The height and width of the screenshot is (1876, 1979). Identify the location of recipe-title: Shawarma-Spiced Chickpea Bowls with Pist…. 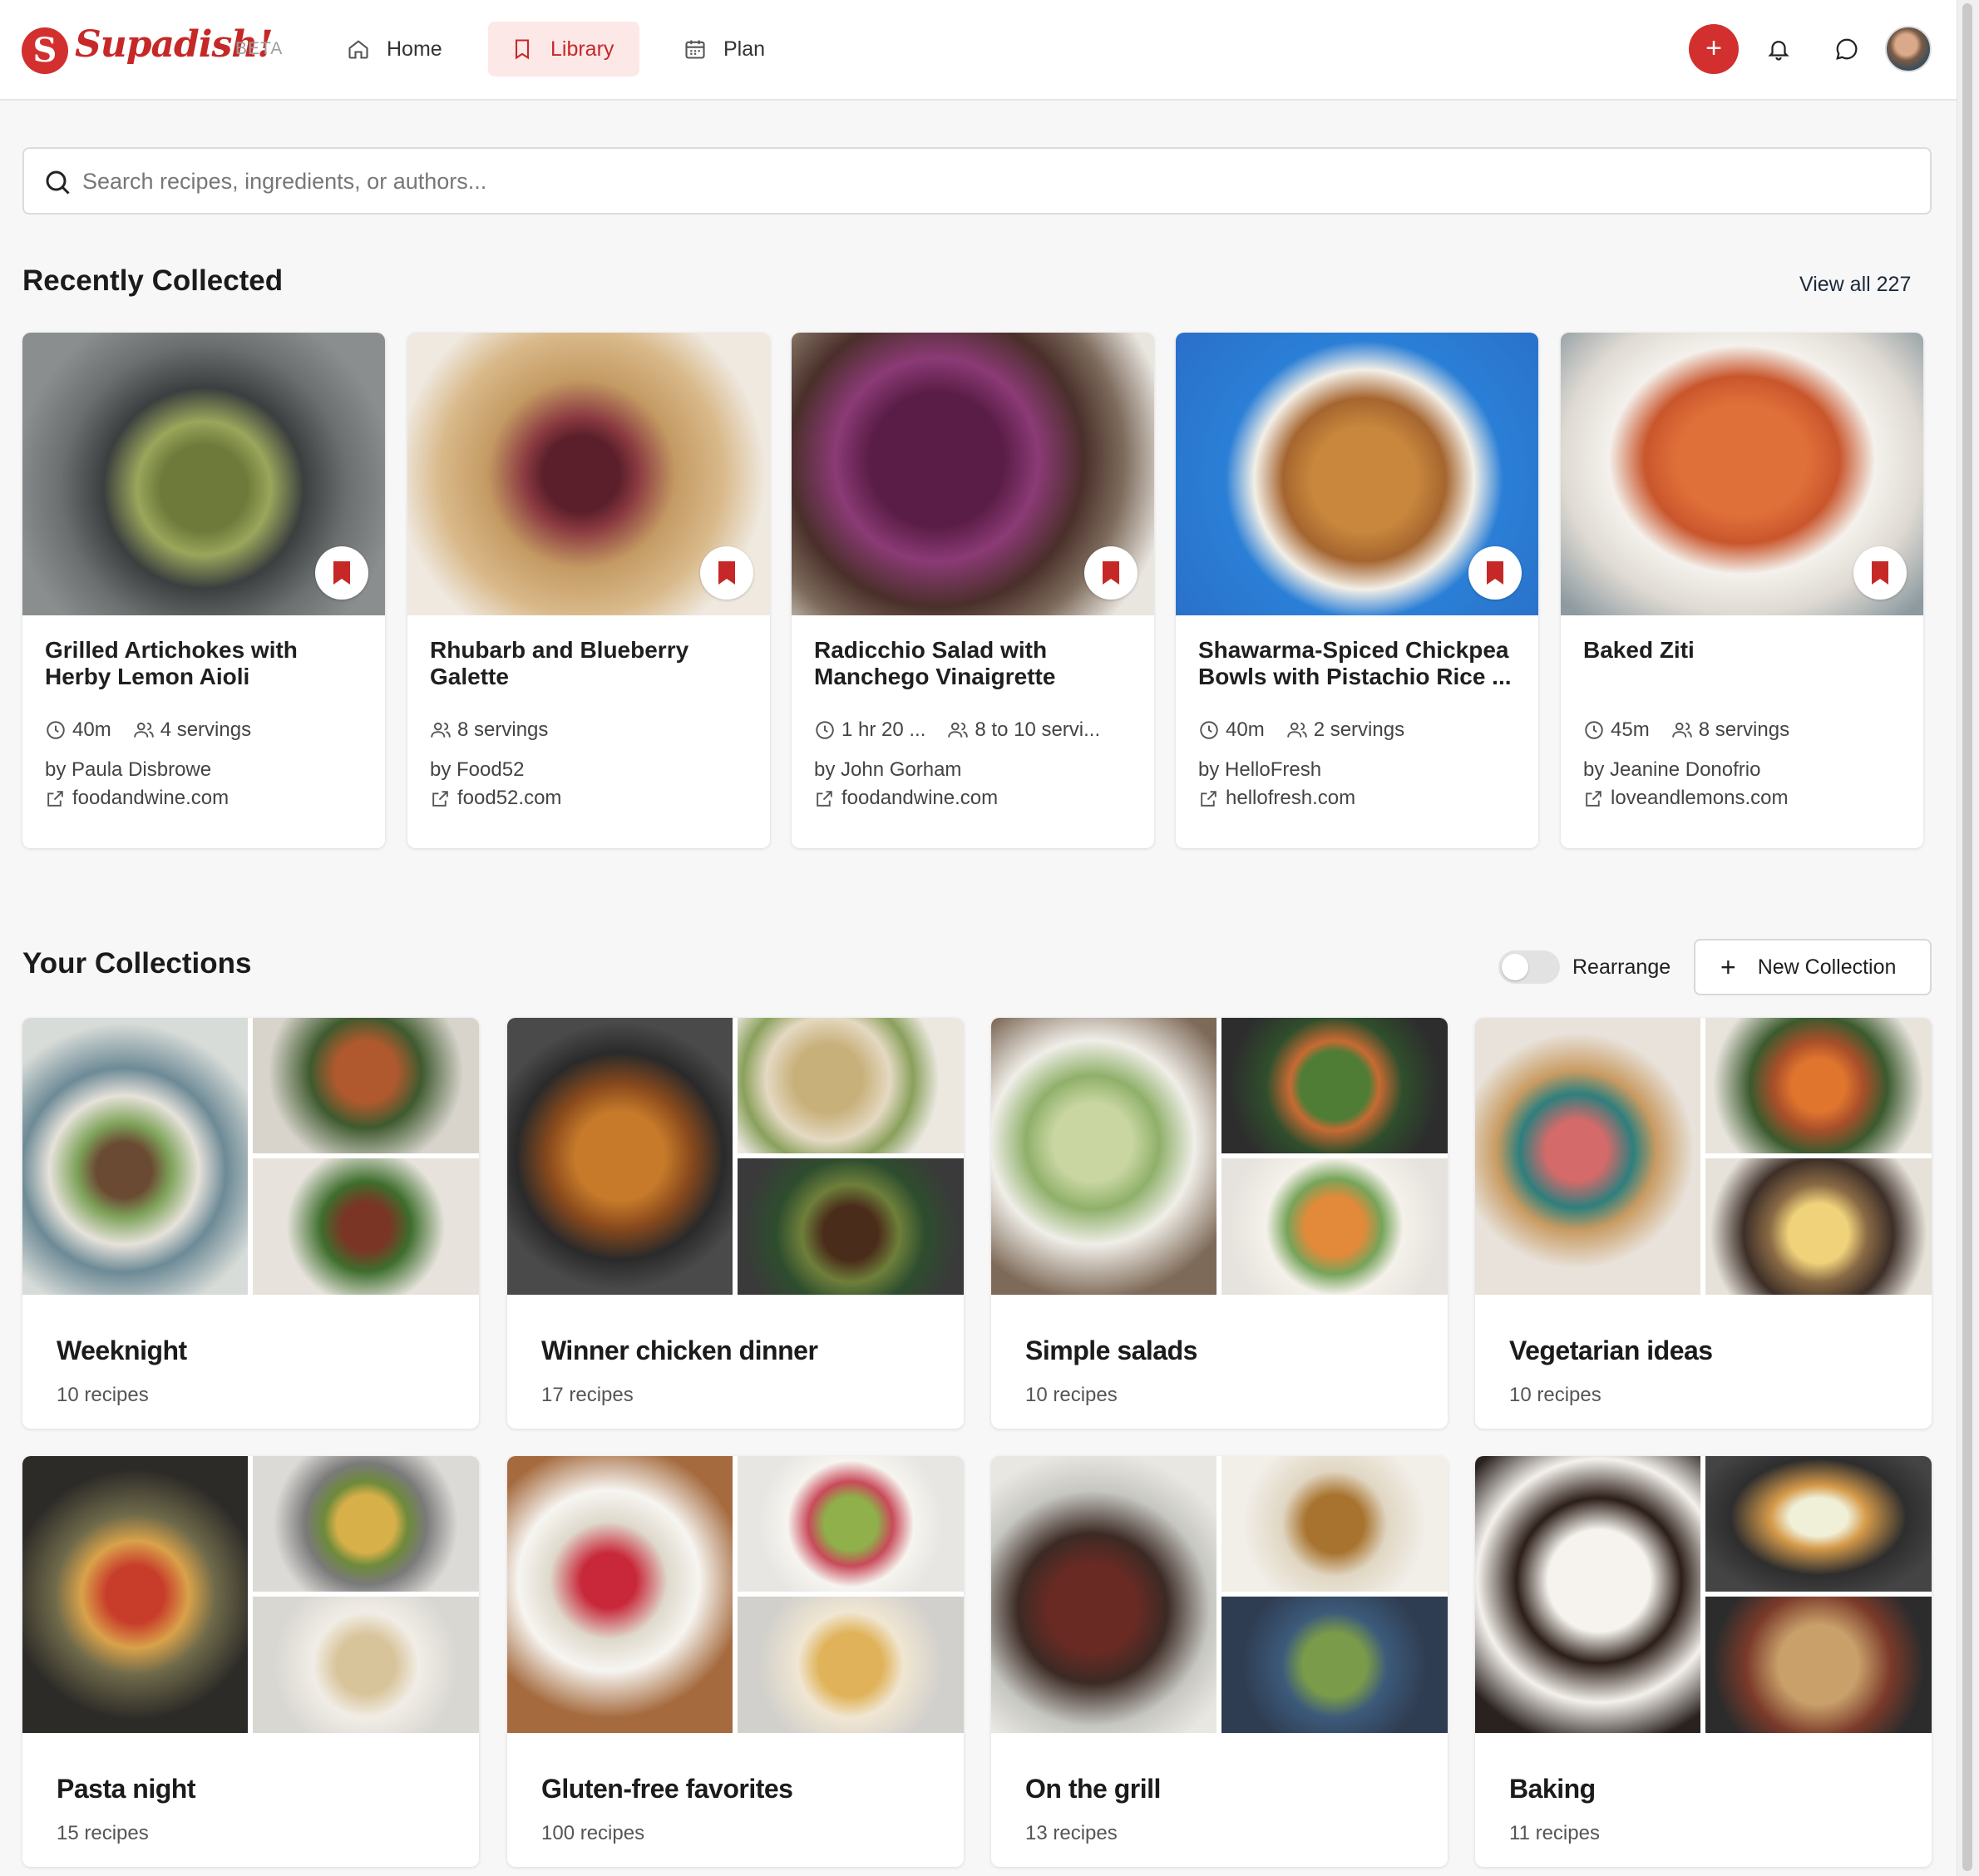
(1355, 663).